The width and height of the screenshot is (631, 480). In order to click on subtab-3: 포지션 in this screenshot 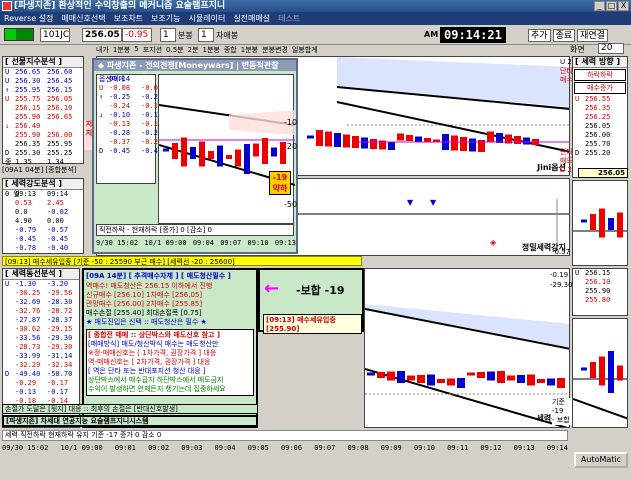, I will do `click(152, 50)`.